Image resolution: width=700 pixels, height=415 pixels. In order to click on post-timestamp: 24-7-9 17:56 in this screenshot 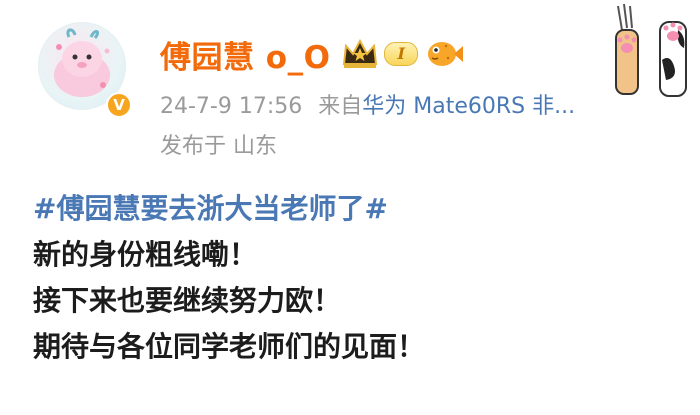, I will do `click(231, 106)`.